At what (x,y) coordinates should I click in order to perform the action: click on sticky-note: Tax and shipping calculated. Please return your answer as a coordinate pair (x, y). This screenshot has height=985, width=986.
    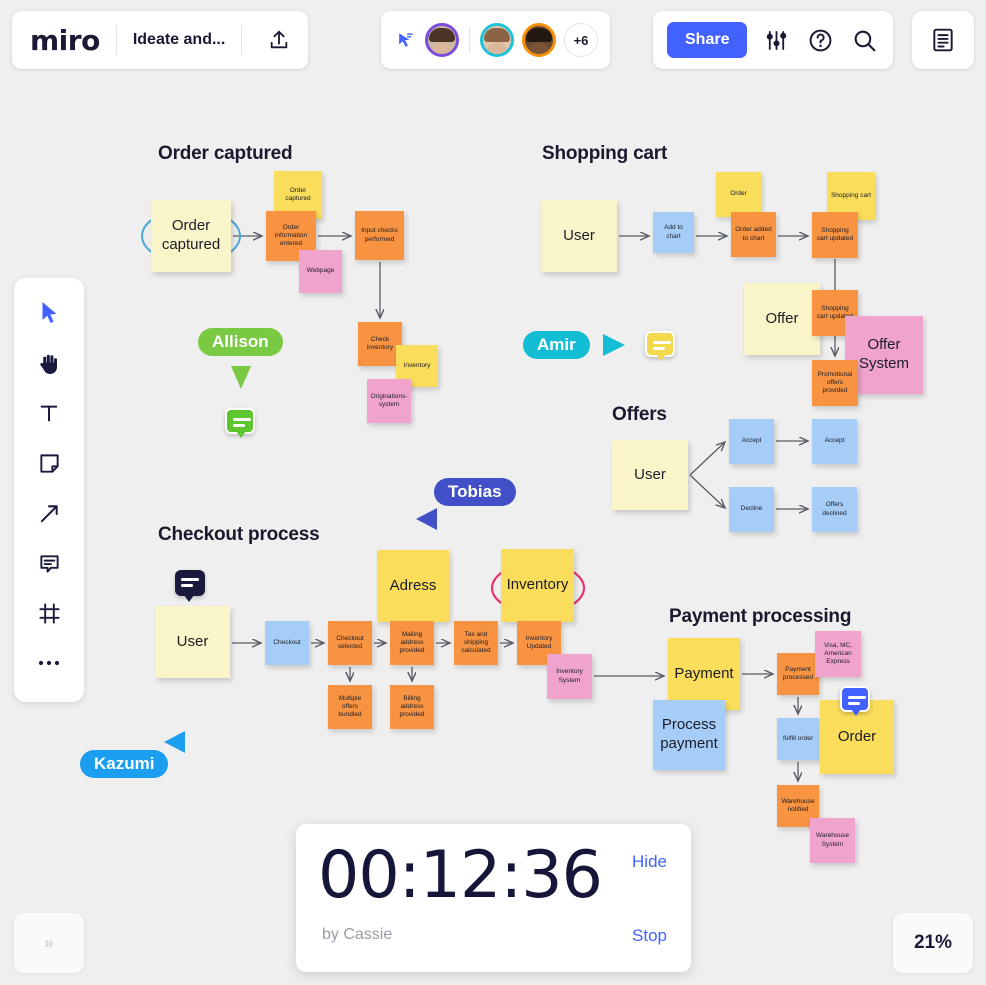
    Looking at the image, I should click on (476, 643).